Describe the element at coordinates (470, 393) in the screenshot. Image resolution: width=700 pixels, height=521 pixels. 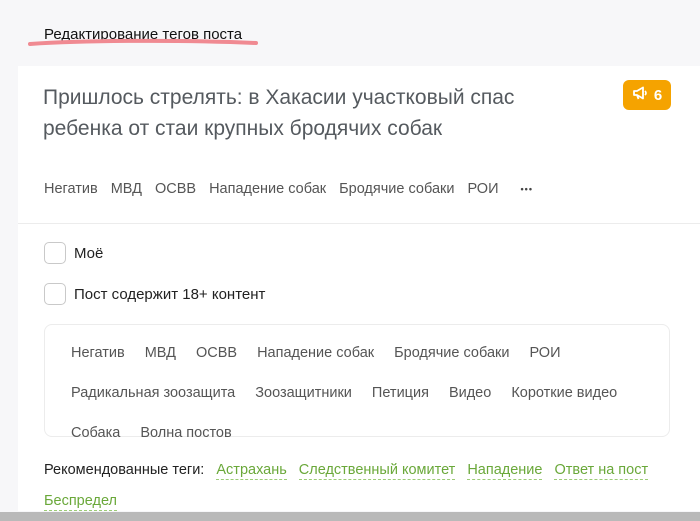
I see `editor-tag: Видео` at that location.